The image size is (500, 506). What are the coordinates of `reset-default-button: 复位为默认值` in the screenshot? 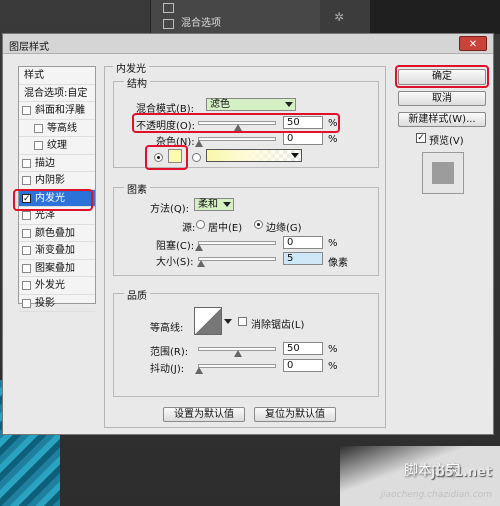 It's located at (295, 414).